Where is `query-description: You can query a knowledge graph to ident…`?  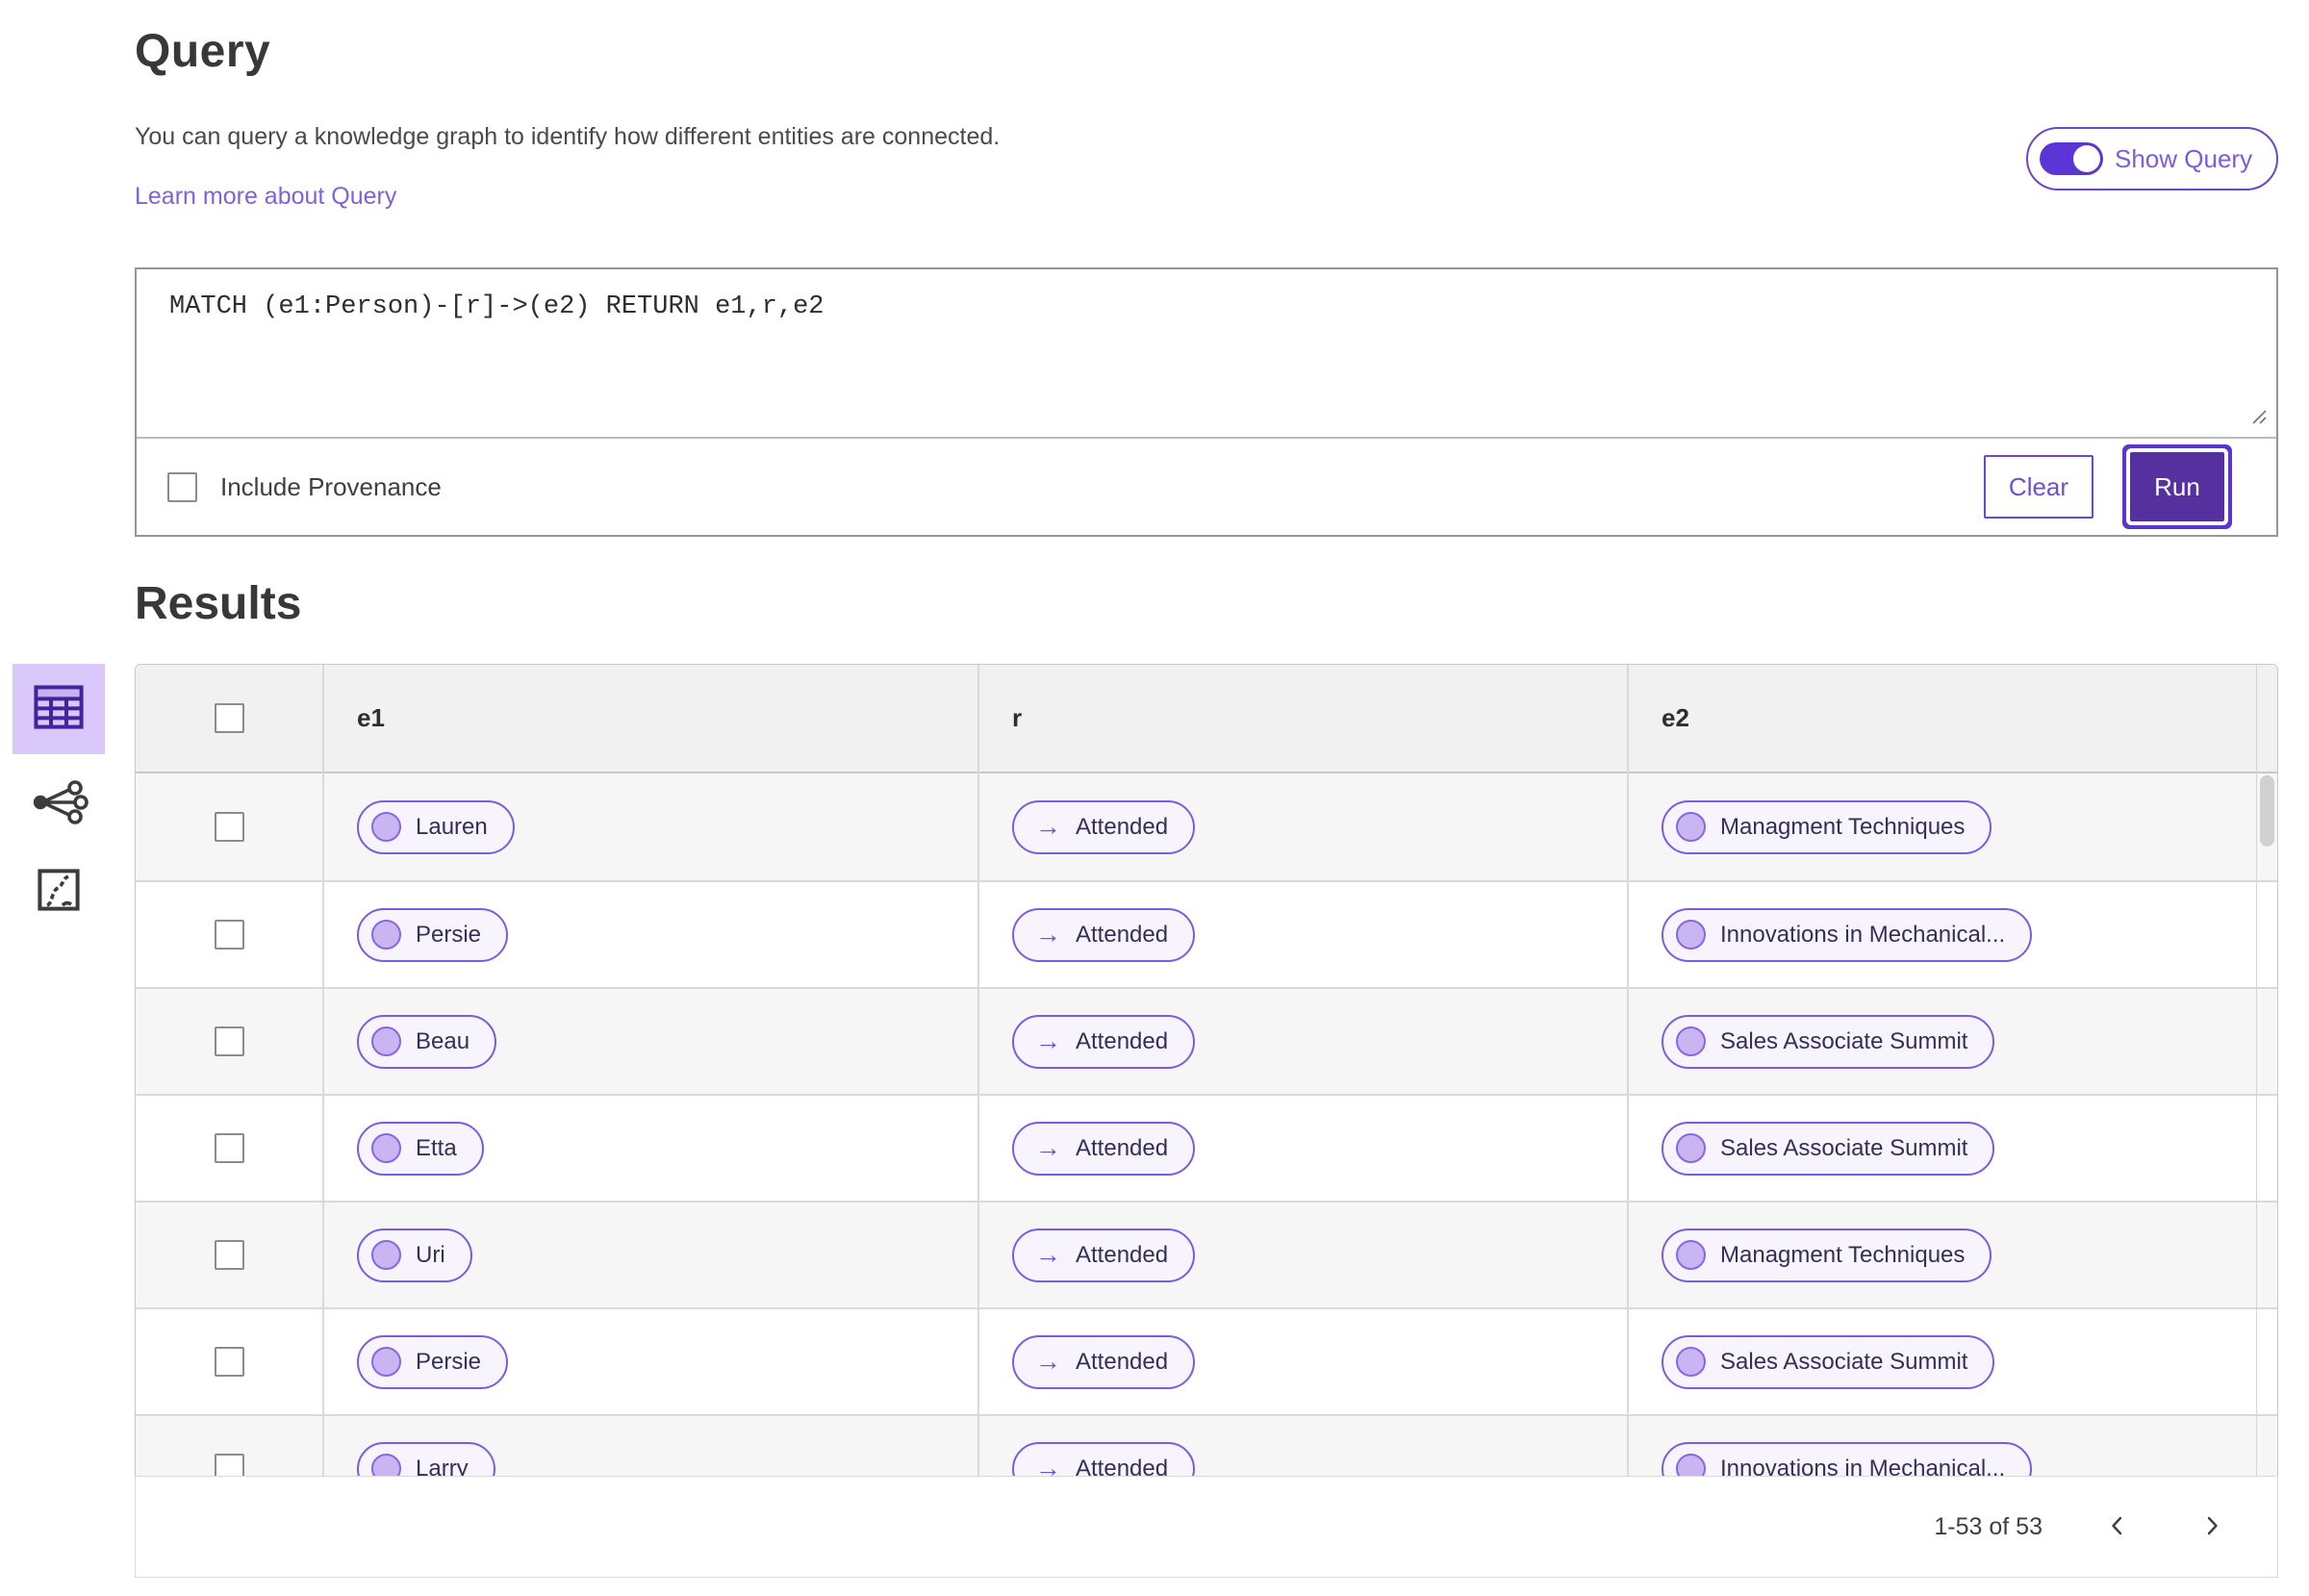 query-description: You can query a knowledge graph to ident… is located at coordinates (568, 136).